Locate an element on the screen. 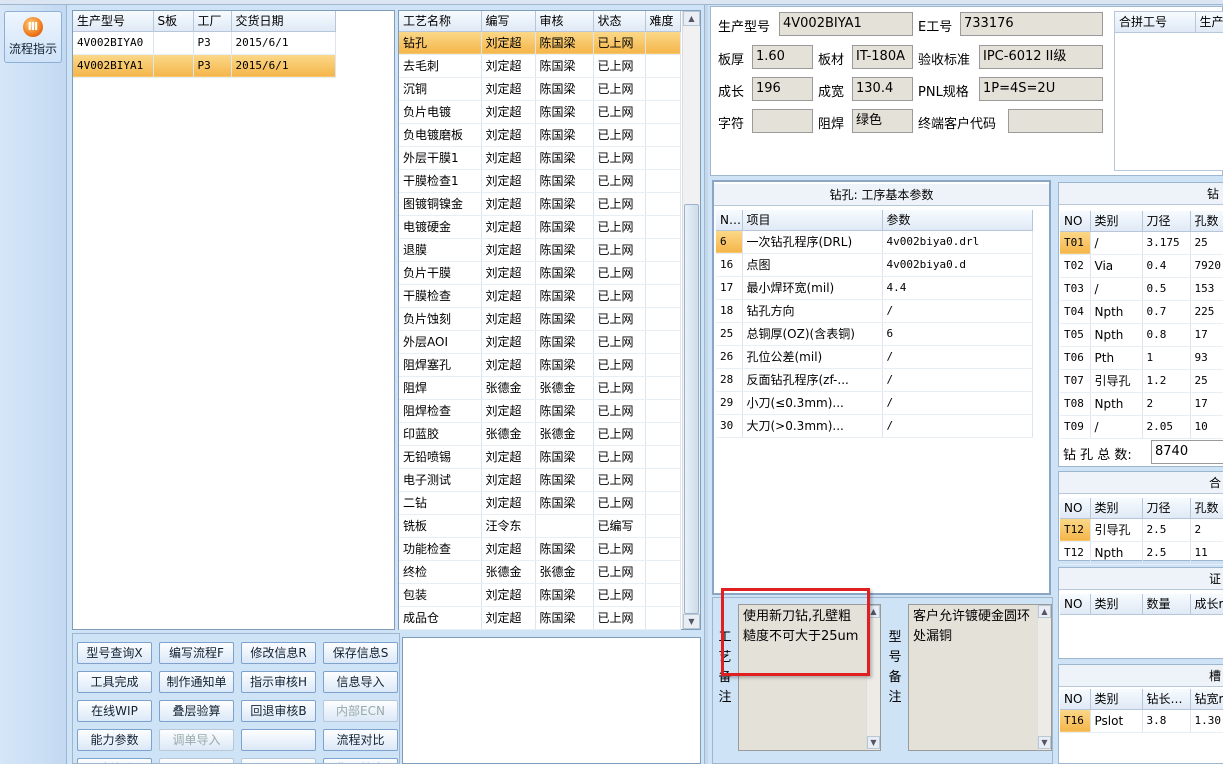  action-button: 工具完成 is located at coordinates (114, 682).